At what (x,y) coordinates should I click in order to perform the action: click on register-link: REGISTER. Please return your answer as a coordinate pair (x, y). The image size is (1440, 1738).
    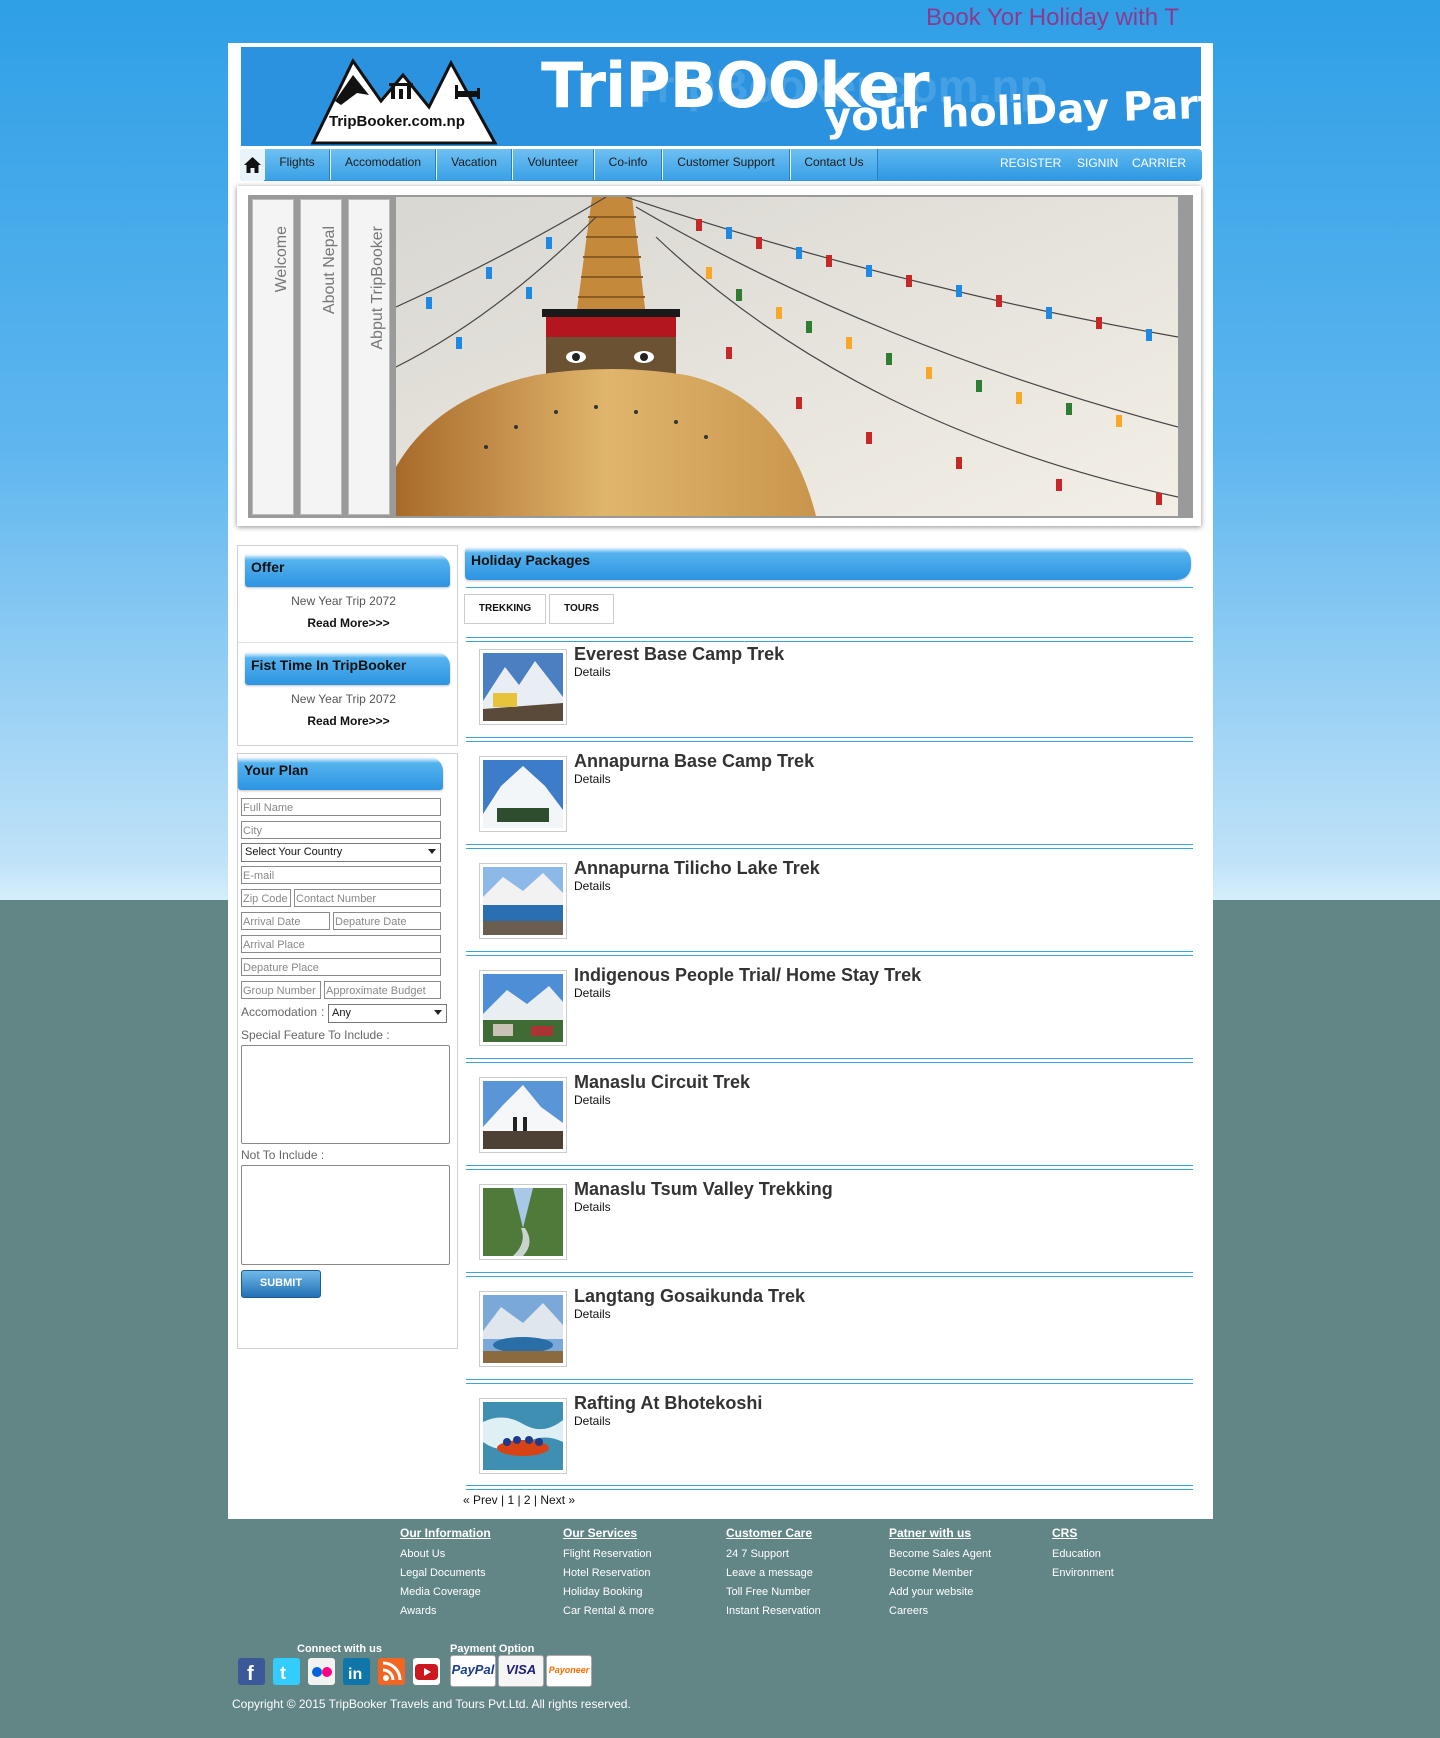
    Looking at the image, I should click on (1030, 165).